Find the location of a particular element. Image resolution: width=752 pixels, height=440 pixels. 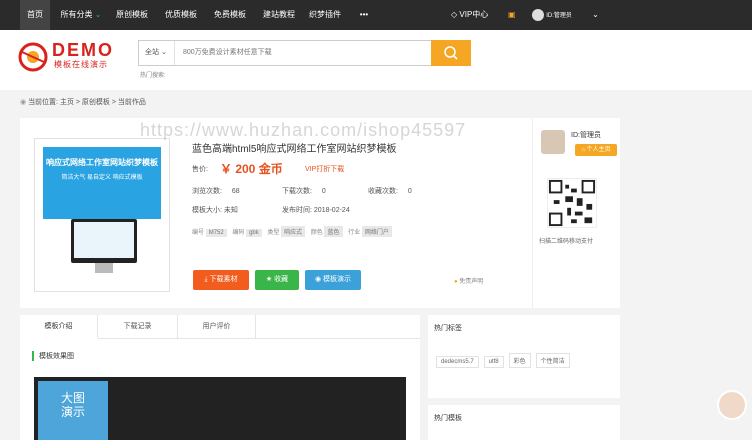

thumbnail-title: 响应式网络工作室网站织梦模板 is located at coordinates (102, 162).